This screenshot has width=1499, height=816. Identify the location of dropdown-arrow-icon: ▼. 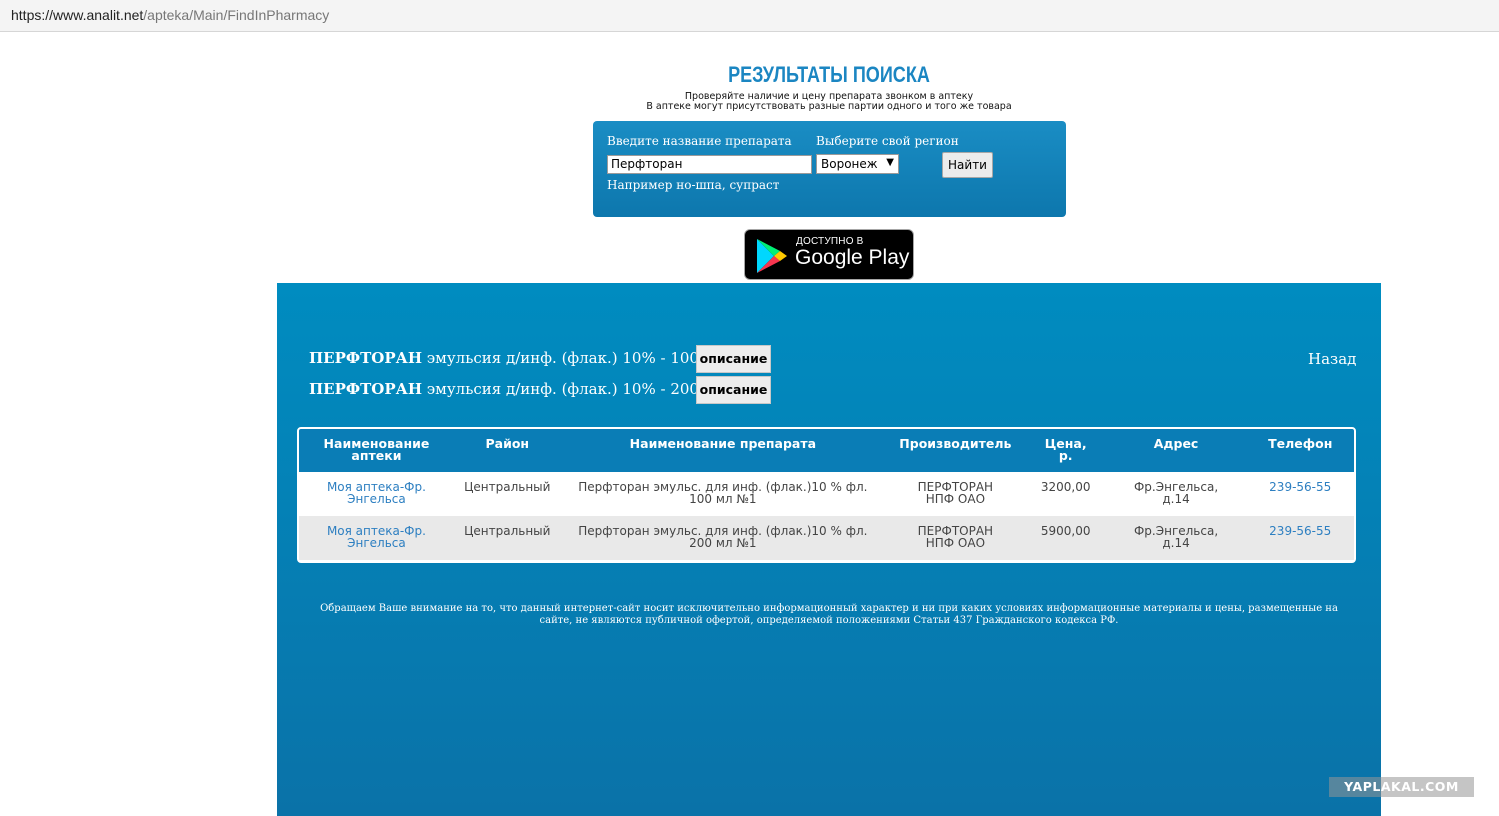
(890, 162).